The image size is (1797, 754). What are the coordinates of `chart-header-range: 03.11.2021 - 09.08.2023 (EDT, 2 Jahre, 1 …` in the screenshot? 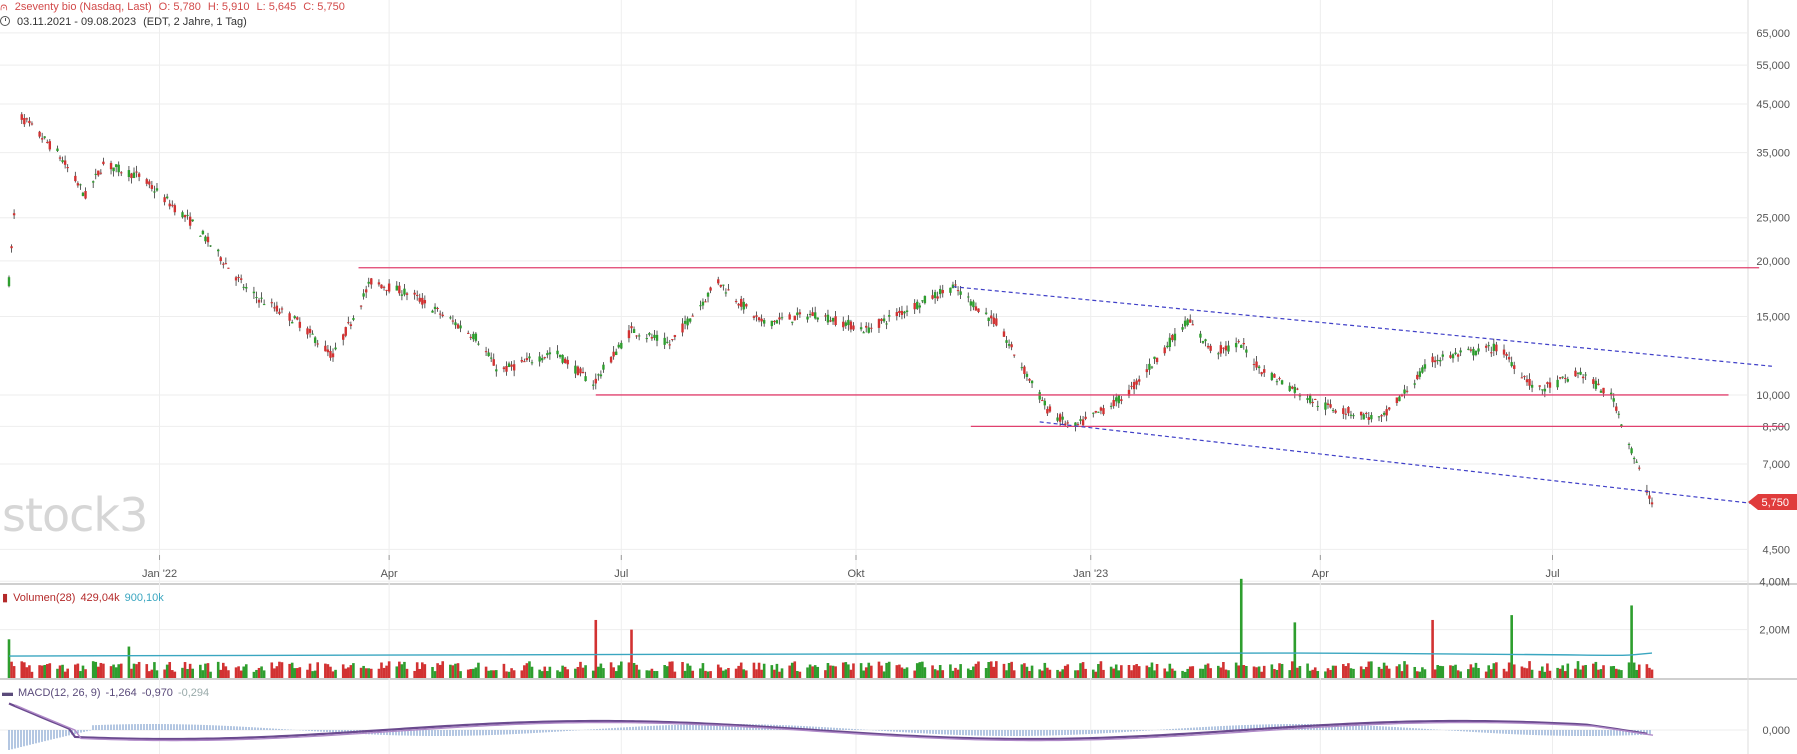 It's located at (127, 22).